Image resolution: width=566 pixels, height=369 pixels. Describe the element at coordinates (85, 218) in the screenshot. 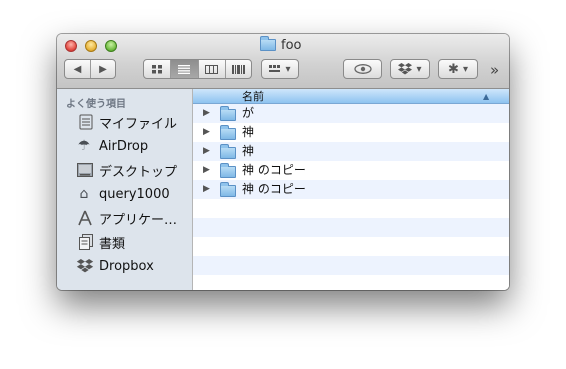

I see `applications-icon` at that location.